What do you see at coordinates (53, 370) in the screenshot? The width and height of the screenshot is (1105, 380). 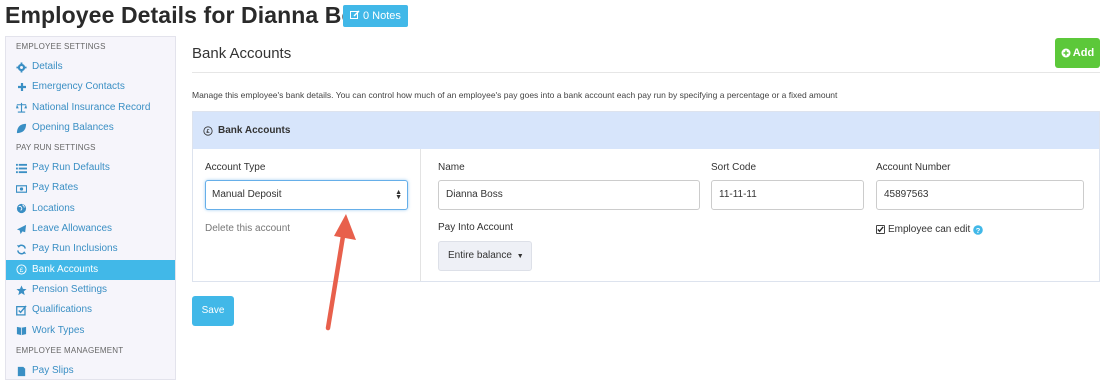 I see `sidebar-item-label: Pay Slips` at bounding box center [53, 370].